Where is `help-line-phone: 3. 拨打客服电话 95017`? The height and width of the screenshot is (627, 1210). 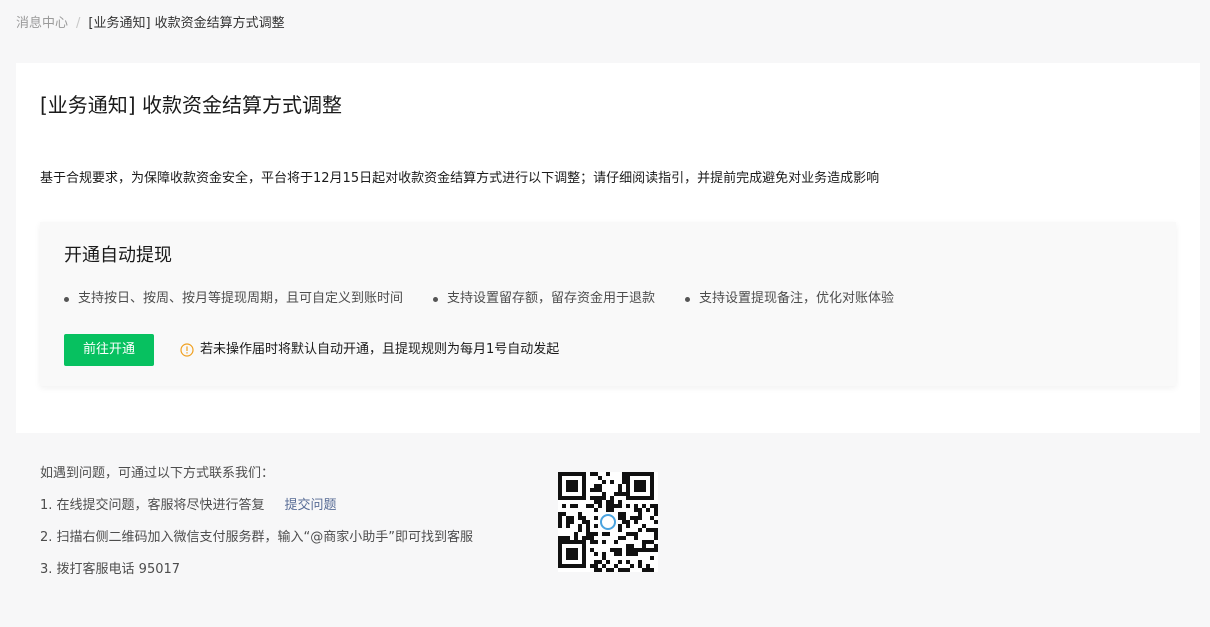
help-line-phone: 3. 拨打客服电话 95017 is located at coordinates (110, 569).